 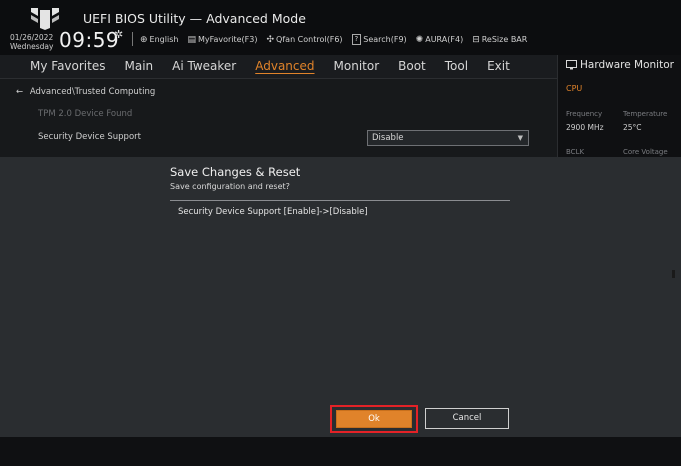 What do you see at coordinates (284, 66) in the screenshot?
I see `tab-advanced: Advanced` at bounding box center [284, 66].